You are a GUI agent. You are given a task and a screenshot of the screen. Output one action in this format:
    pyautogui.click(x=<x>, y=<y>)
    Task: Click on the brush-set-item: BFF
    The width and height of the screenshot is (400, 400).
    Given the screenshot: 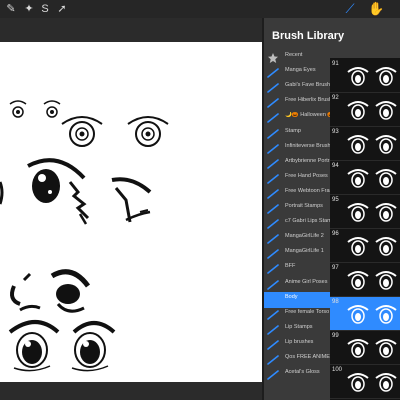 What is the action you would take?
    pyautogui.click(x=297, y=269)
    